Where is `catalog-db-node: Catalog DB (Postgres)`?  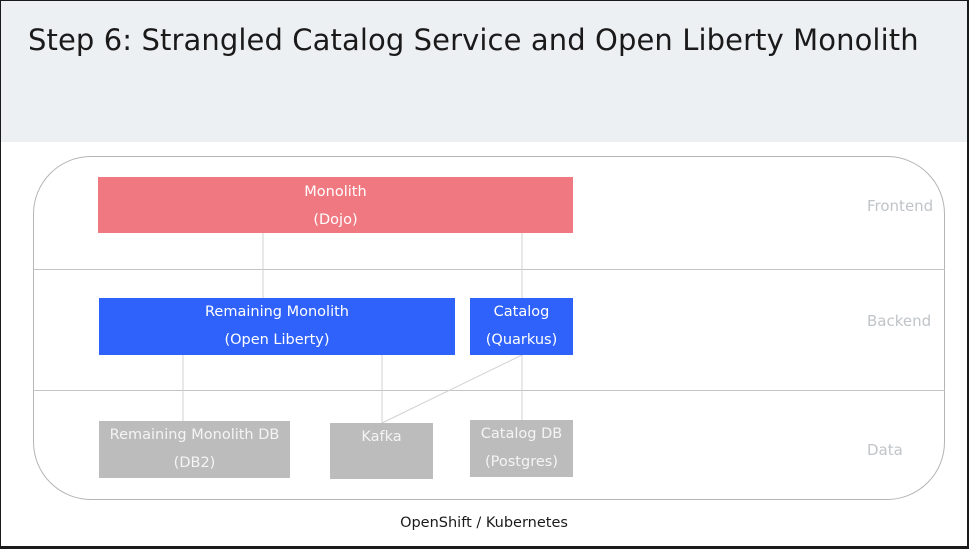
catalog-db-node: Catalog DB (Postgres) is located at coordinates (521, 448).